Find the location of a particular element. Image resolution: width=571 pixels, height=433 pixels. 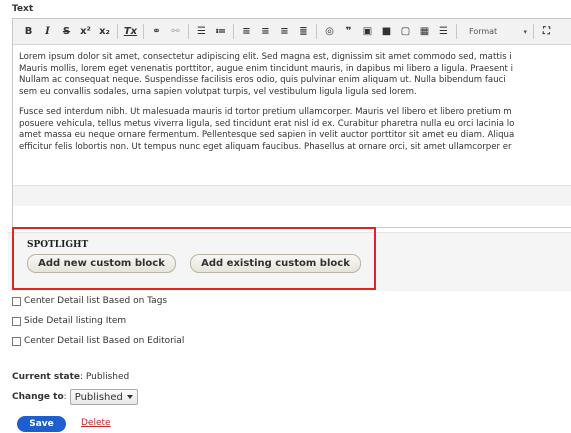

bold-icon: B is located at coordinates (28, 31).